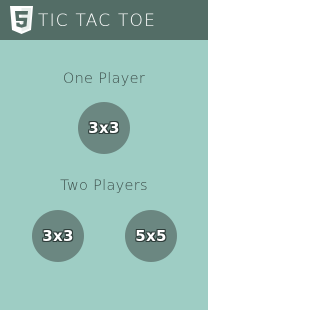 The width and height of the screenshot is (320, 310). What do you see at coordinates (104, 186) in the screenshot?
I see `two-players-heading: Two Players` at bounding box center [104, 186].